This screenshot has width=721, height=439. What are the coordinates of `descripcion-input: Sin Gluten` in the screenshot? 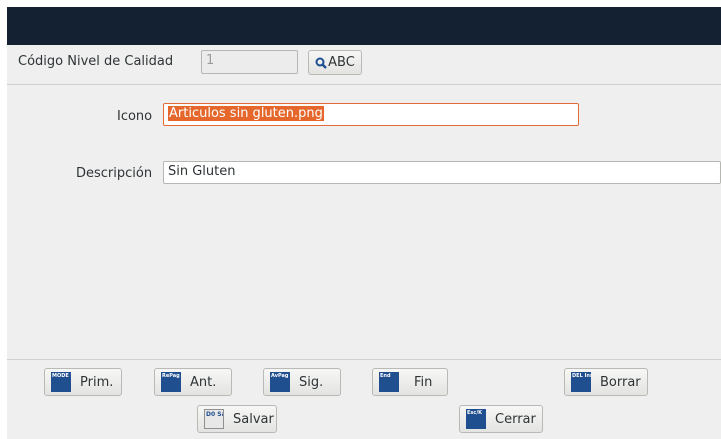 It's located at (442, 172).